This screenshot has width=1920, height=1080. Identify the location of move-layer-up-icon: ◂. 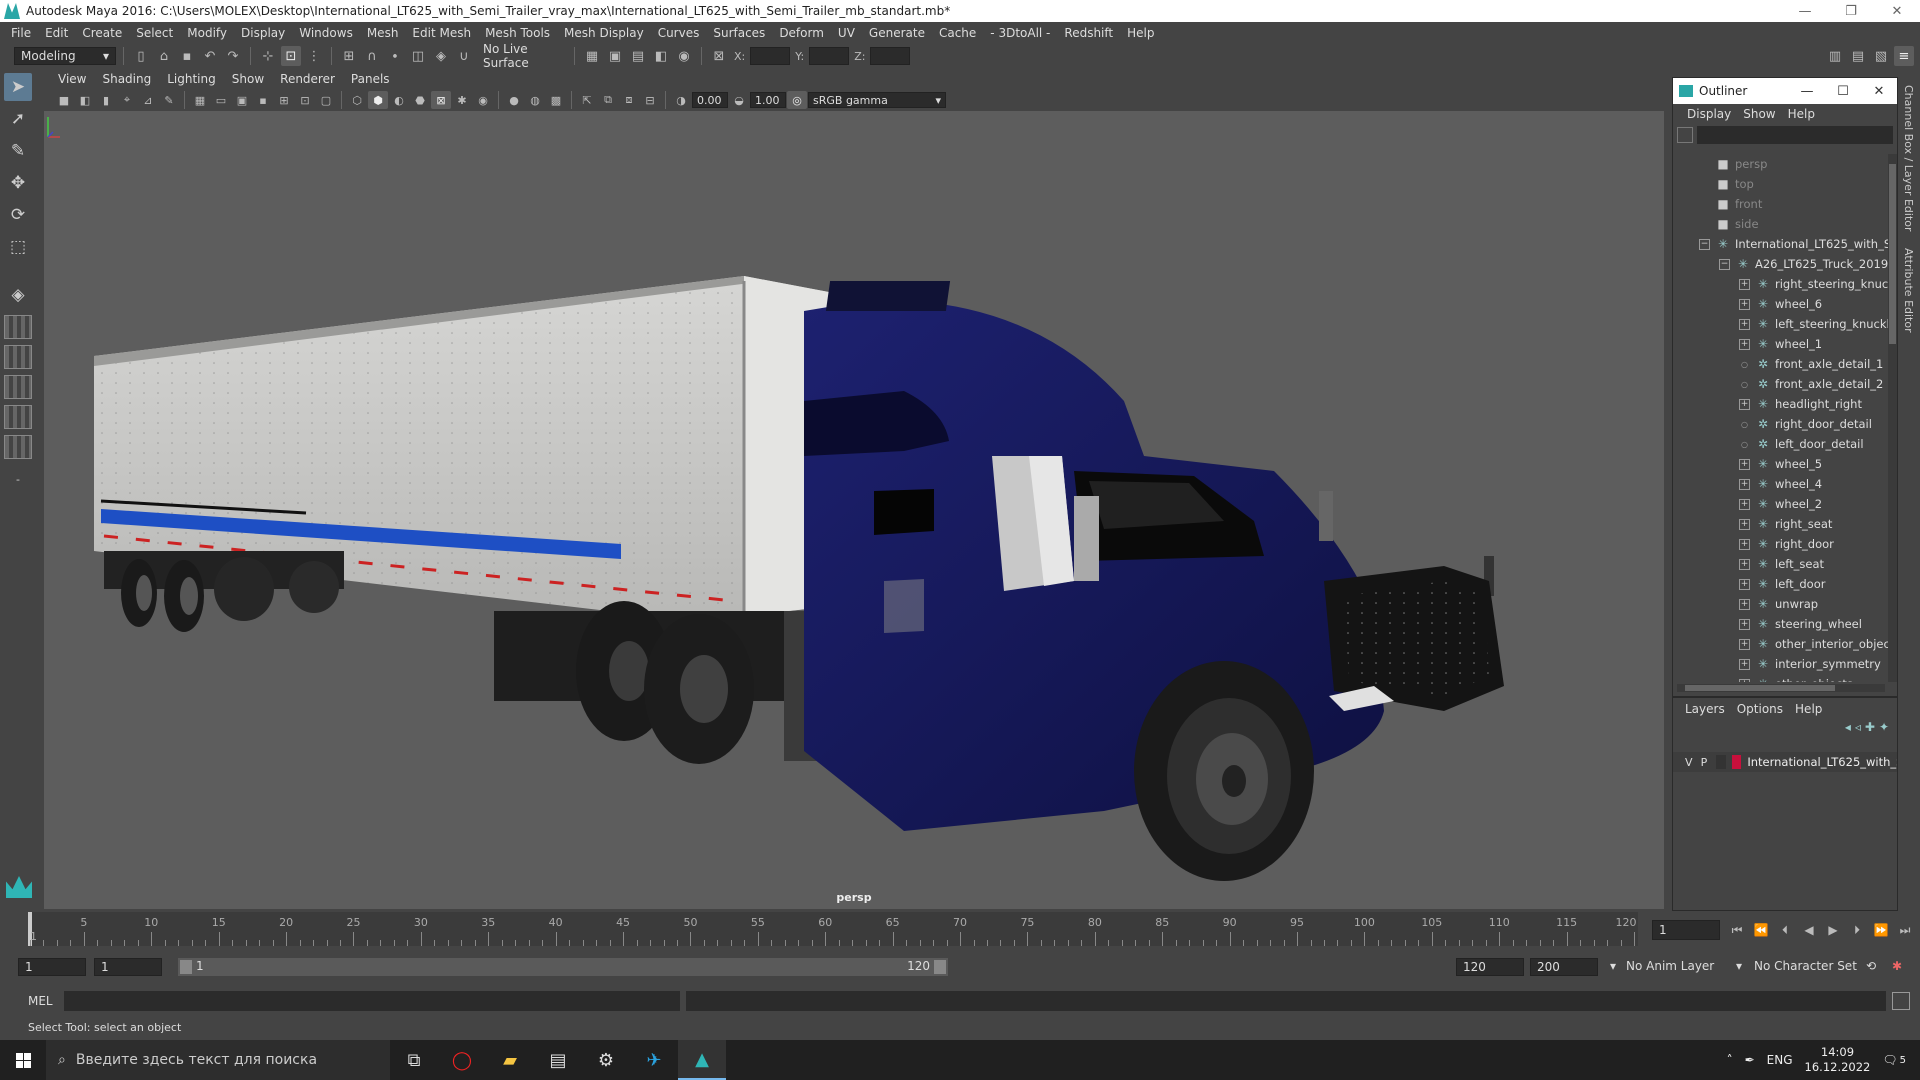
(1848, 731).